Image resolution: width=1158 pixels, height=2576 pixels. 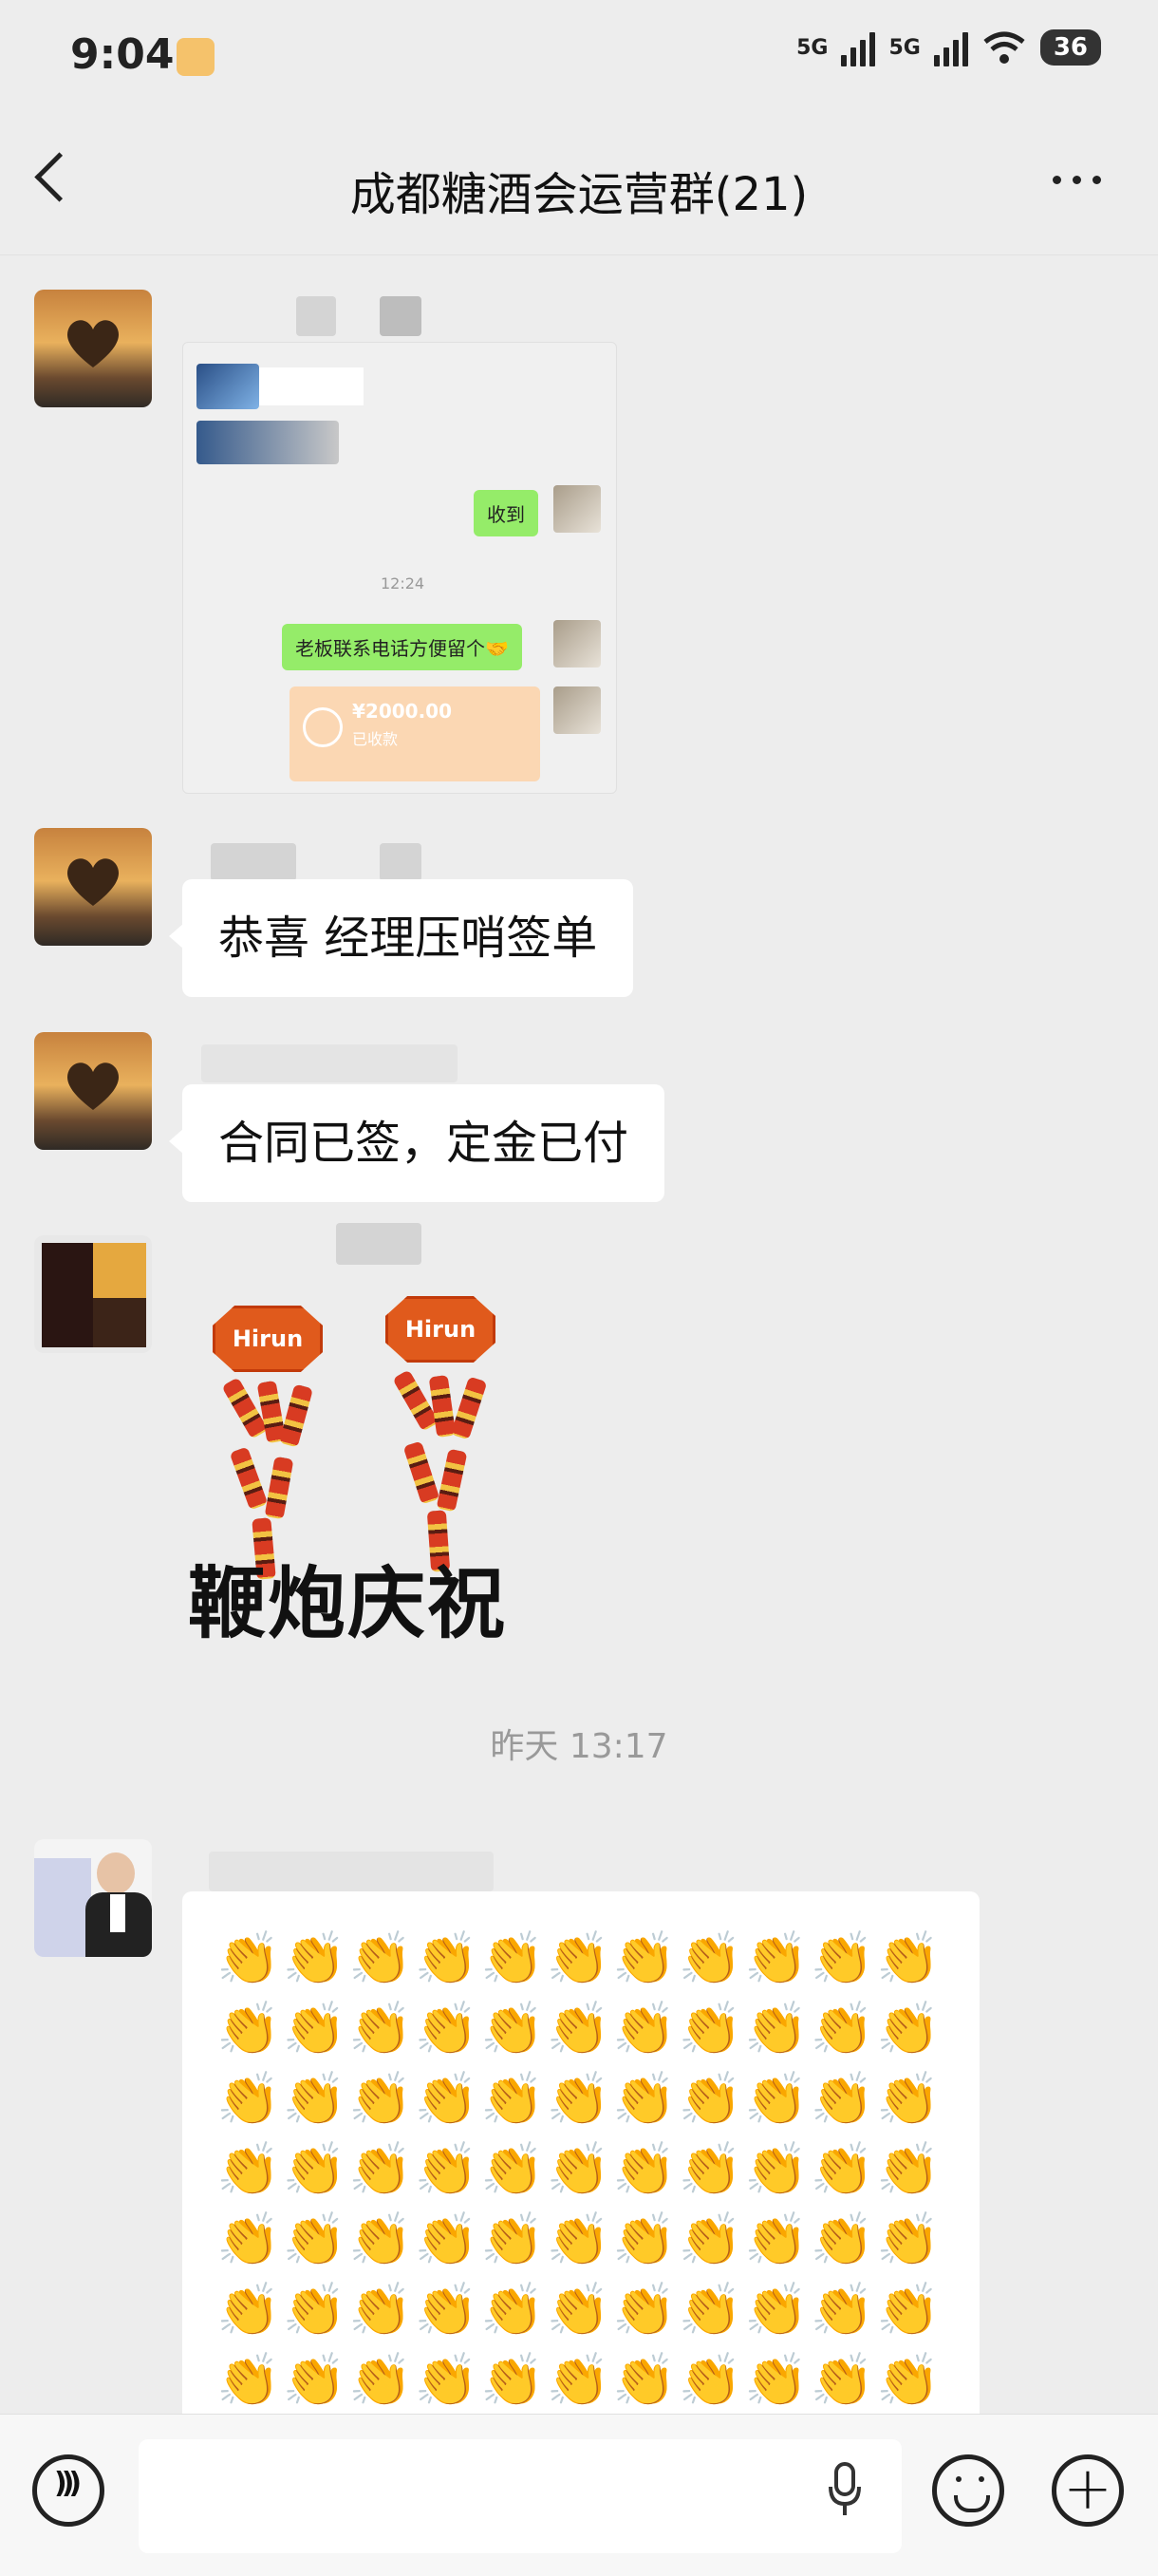 I want to click on plus-icon, so click(x=1088, y=2490).